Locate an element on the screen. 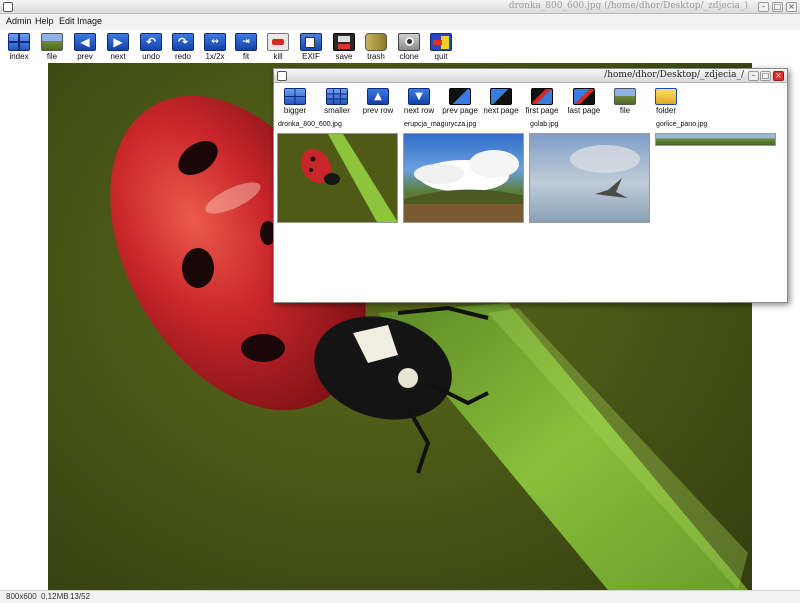 Image resolution: width=800 pixels, height=603 pixels. undo-icon: ↶ is located at coordinates (151, 42).